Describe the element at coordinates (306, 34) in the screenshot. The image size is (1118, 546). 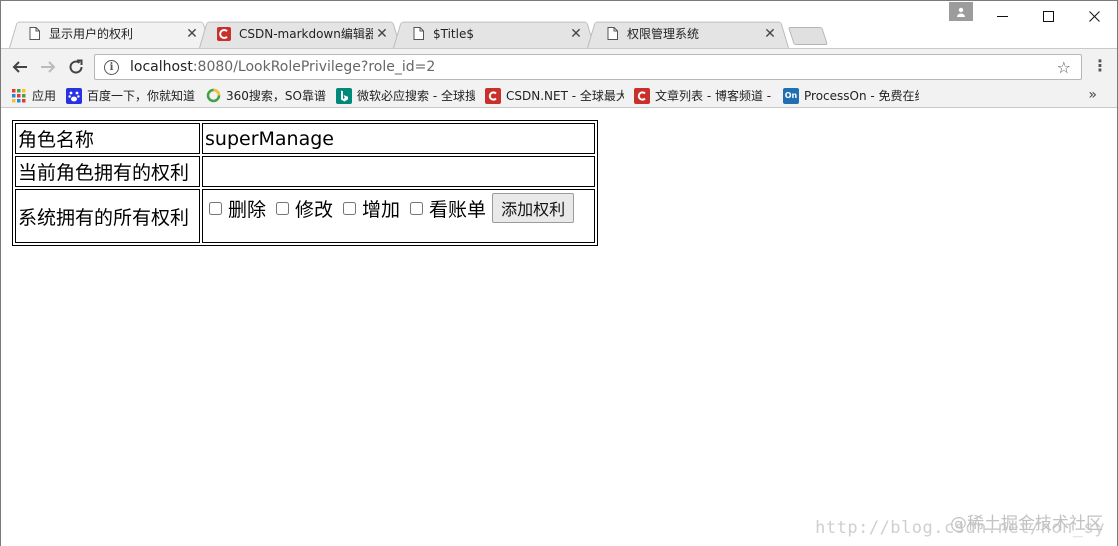
I see `tab-title: CSDN-markdown编辑器` at that location.